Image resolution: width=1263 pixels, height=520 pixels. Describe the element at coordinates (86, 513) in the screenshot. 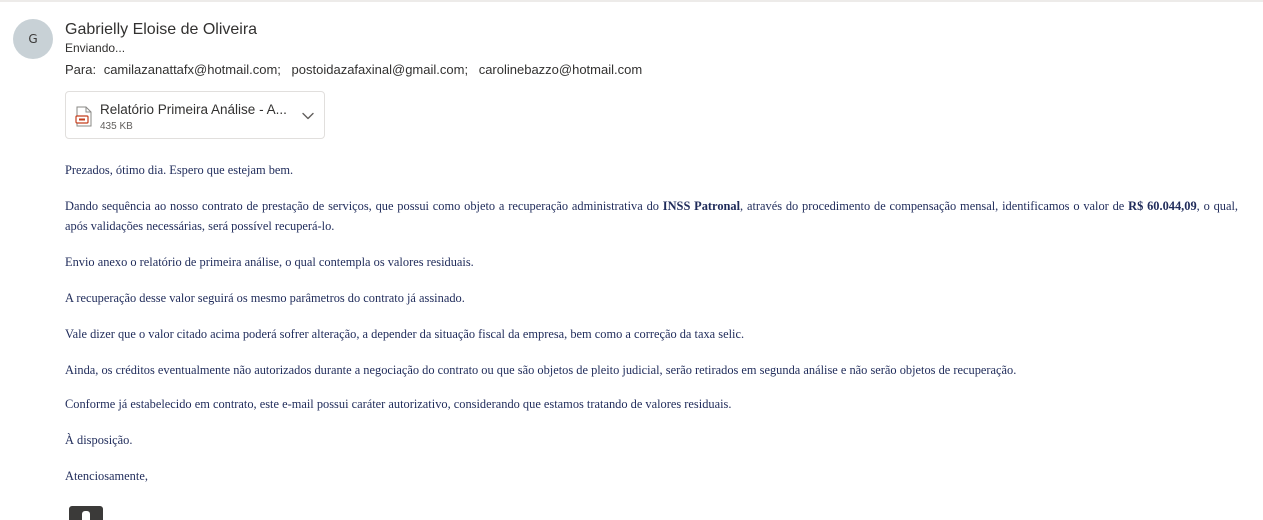

I see `signature-logo` at that location.